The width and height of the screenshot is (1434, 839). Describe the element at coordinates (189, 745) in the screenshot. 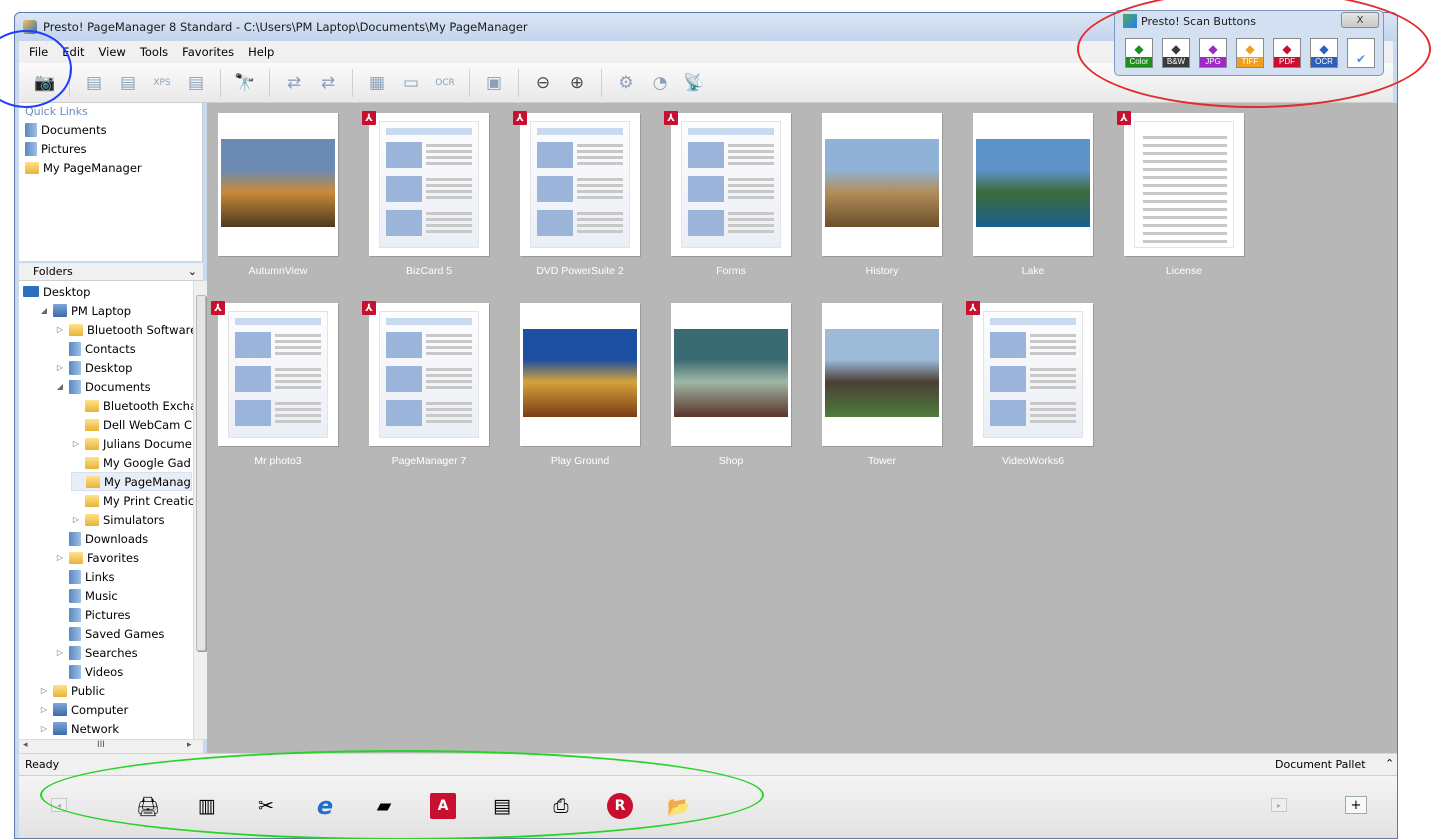

I see `scroll-right-icon: ▸` at that location.